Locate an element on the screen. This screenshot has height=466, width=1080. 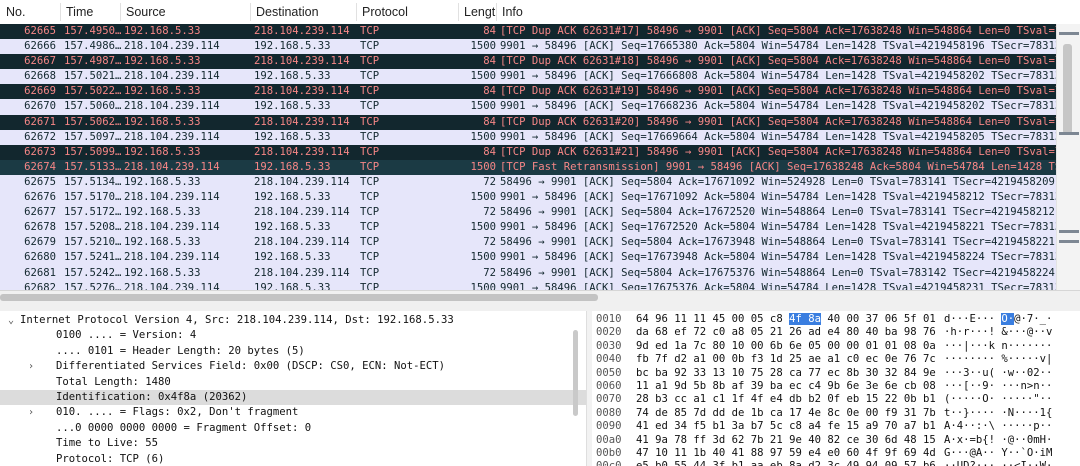
column-header-info: Info is located at coordinates (512, 12).